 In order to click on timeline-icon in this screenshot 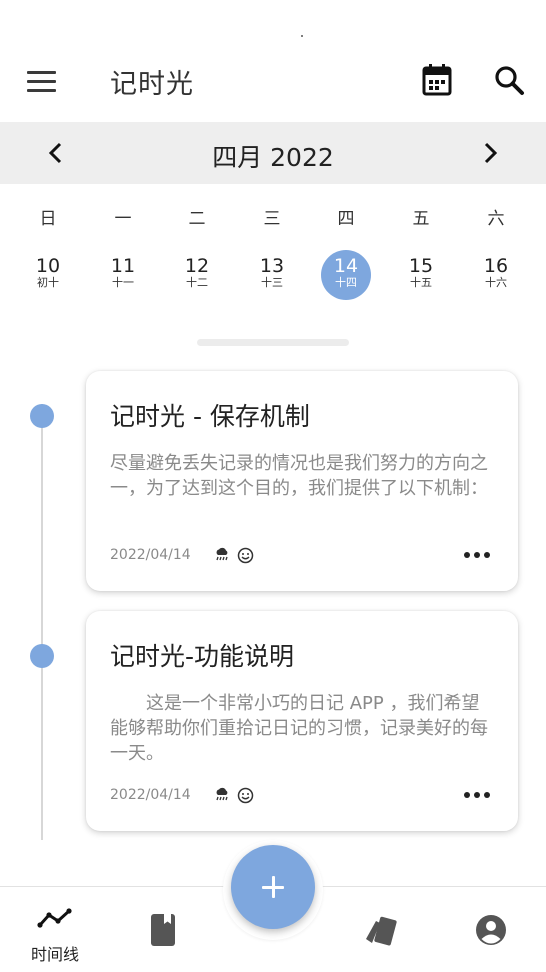, I will do `click(54, 918)`.